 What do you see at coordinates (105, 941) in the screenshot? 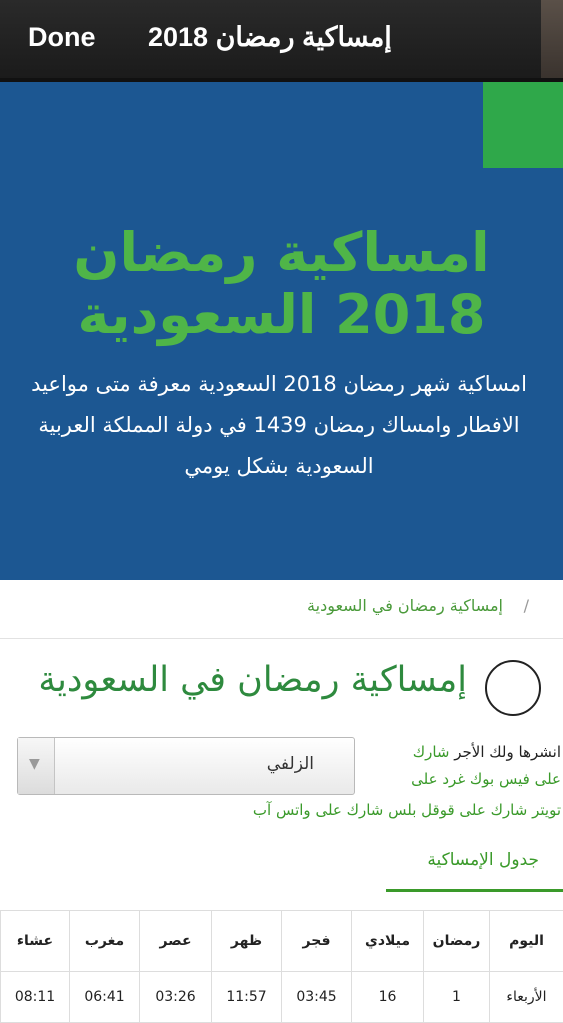
I see `column-header: مغرب` at bounding box center [105, 941].